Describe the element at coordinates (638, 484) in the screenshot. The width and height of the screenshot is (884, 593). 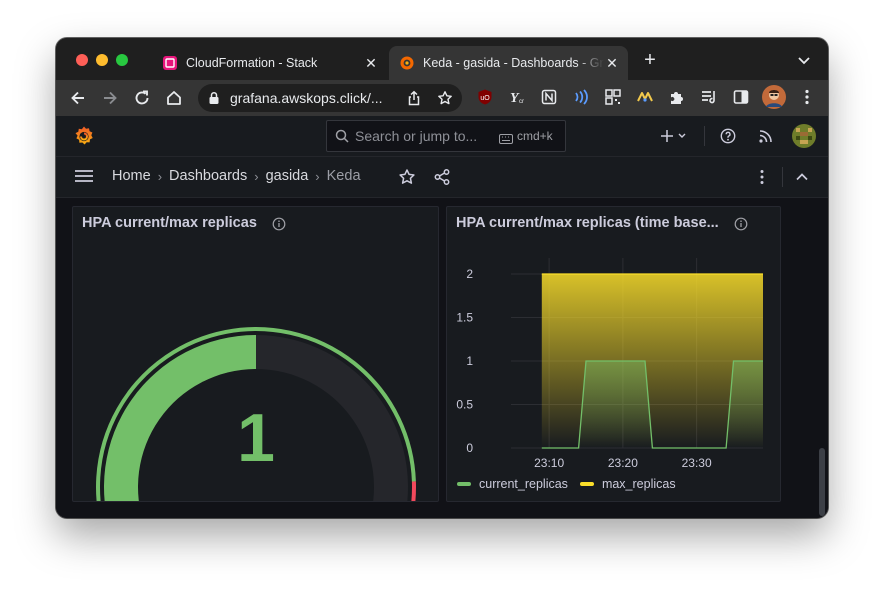
I see `legend-label: max_replicas` at that location.